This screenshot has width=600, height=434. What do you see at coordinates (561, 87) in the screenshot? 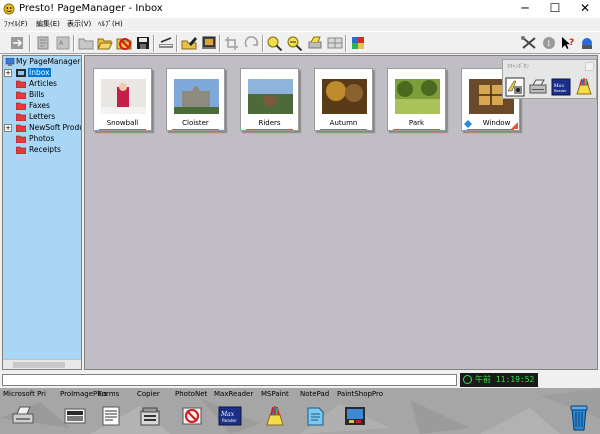
I see `scan-to-maxreader-icon: MaxReader` at bounding box center [561, 87].